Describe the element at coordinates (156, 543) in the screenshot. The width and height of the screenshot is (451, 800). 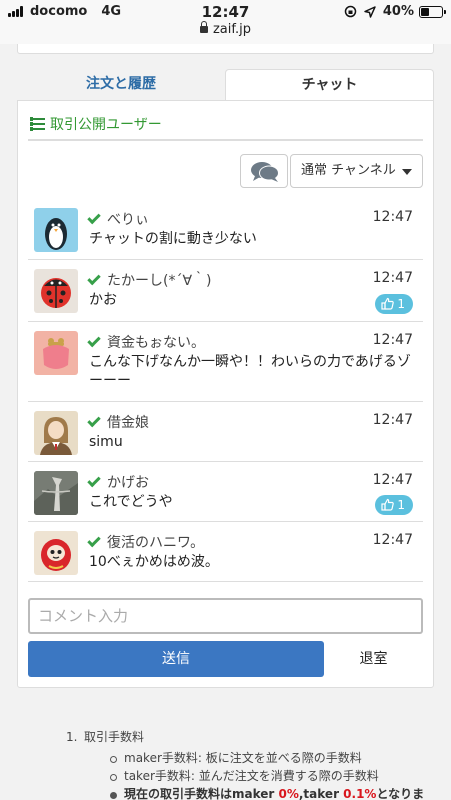
I see `username-text: 復活のハニワ。` at that location.